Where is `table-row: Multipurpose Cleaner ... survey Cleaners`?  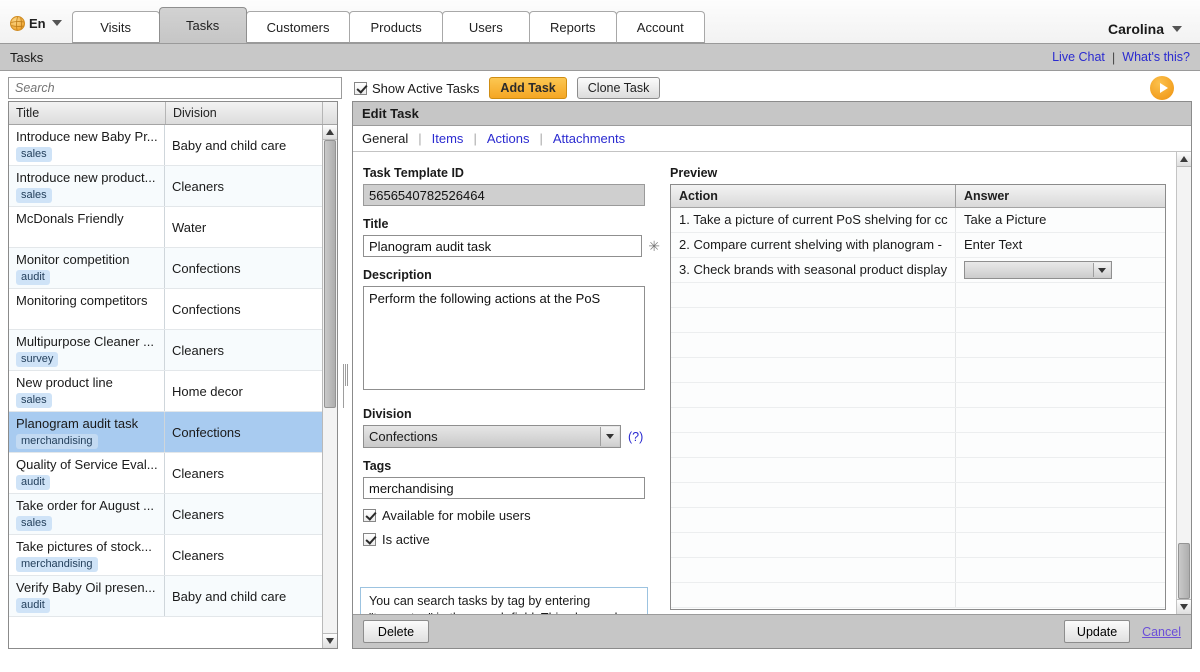 table-row: Multipurpose Cleaner ... survey Cleaners is located at coordinates (165, 350).